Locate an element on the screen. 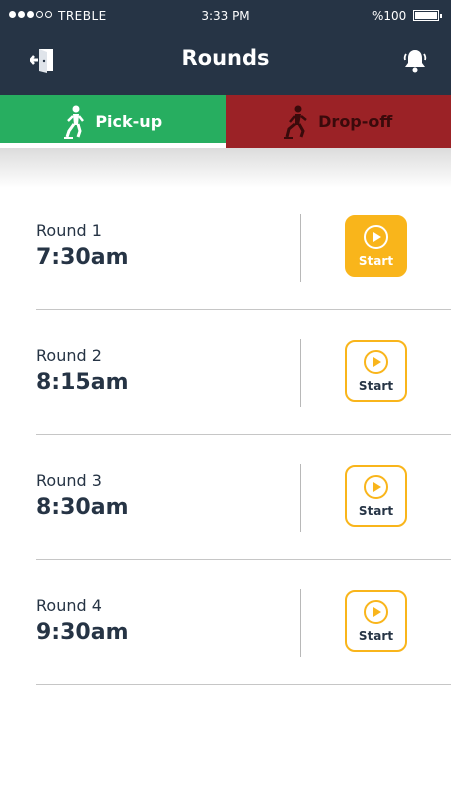 This screenshot has height=800, width=451. tab-bar: Pick-up Drop-off is located at coordinates (225, 121).